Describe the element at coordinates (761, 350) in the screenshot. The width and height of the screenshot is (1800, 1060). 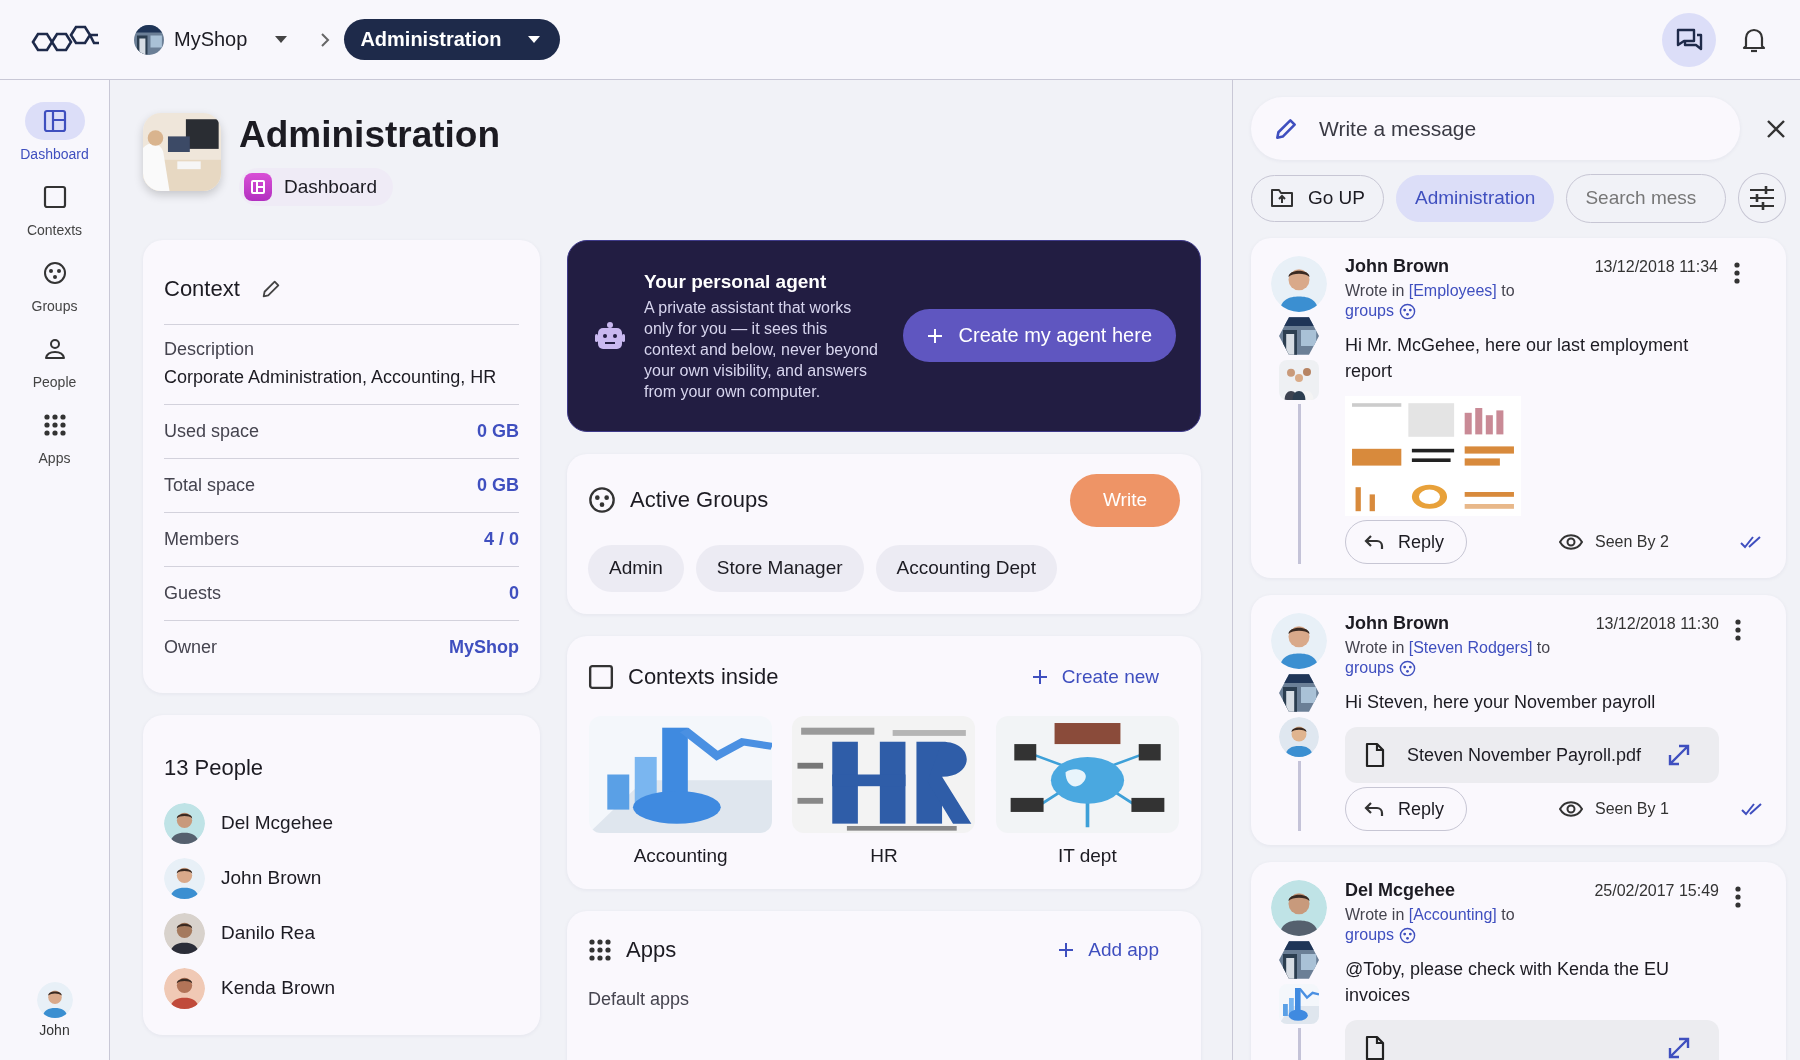
I see `agent-description: A private assistant that works only for you — it sees this context and below, never beyond your own visibility, and answers from your own computer.` at that location.